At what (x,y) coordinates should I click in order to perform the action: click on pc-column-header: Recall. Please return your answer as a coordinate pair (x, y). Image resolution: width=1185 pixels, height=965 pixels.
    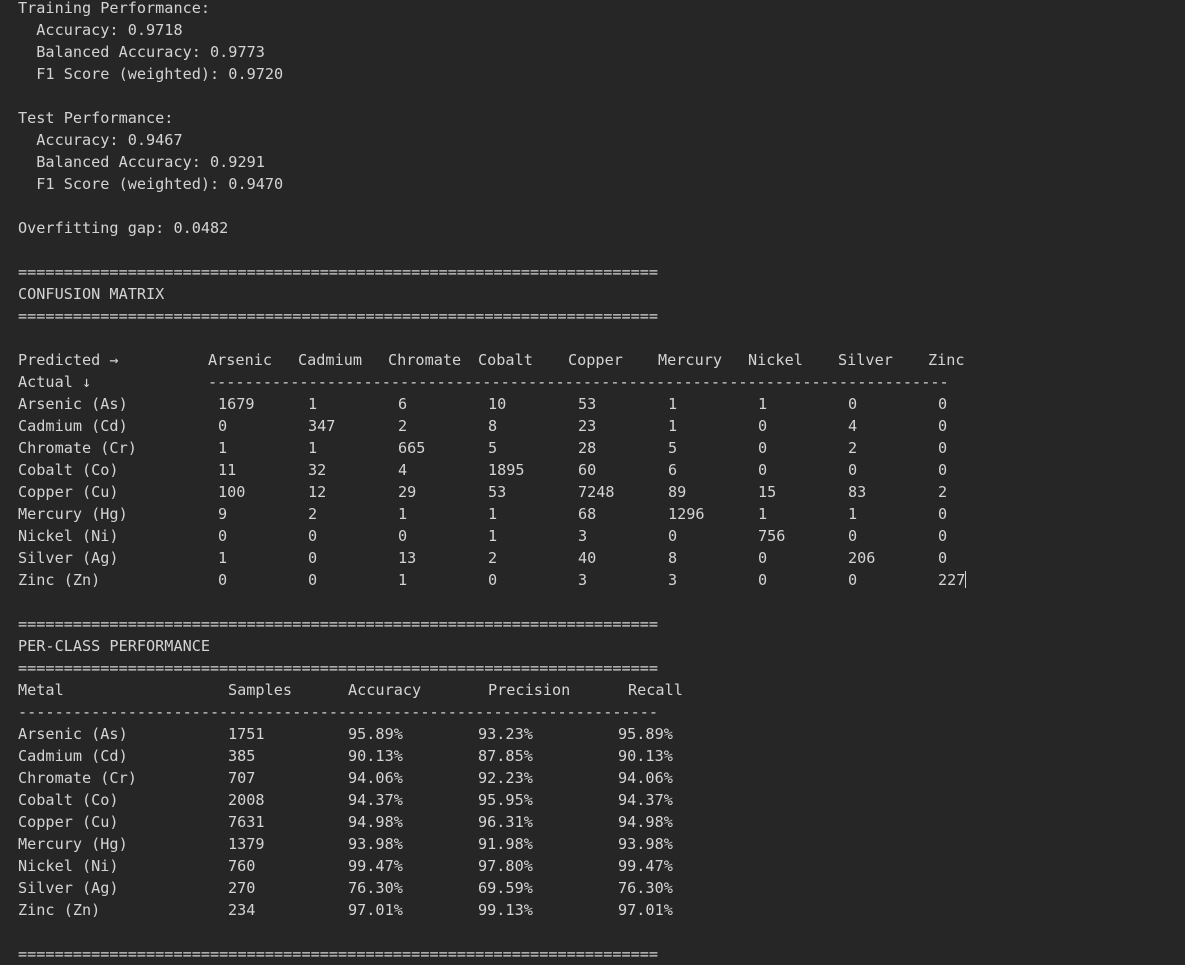
    Looking at the image, I should click on (655, 690).